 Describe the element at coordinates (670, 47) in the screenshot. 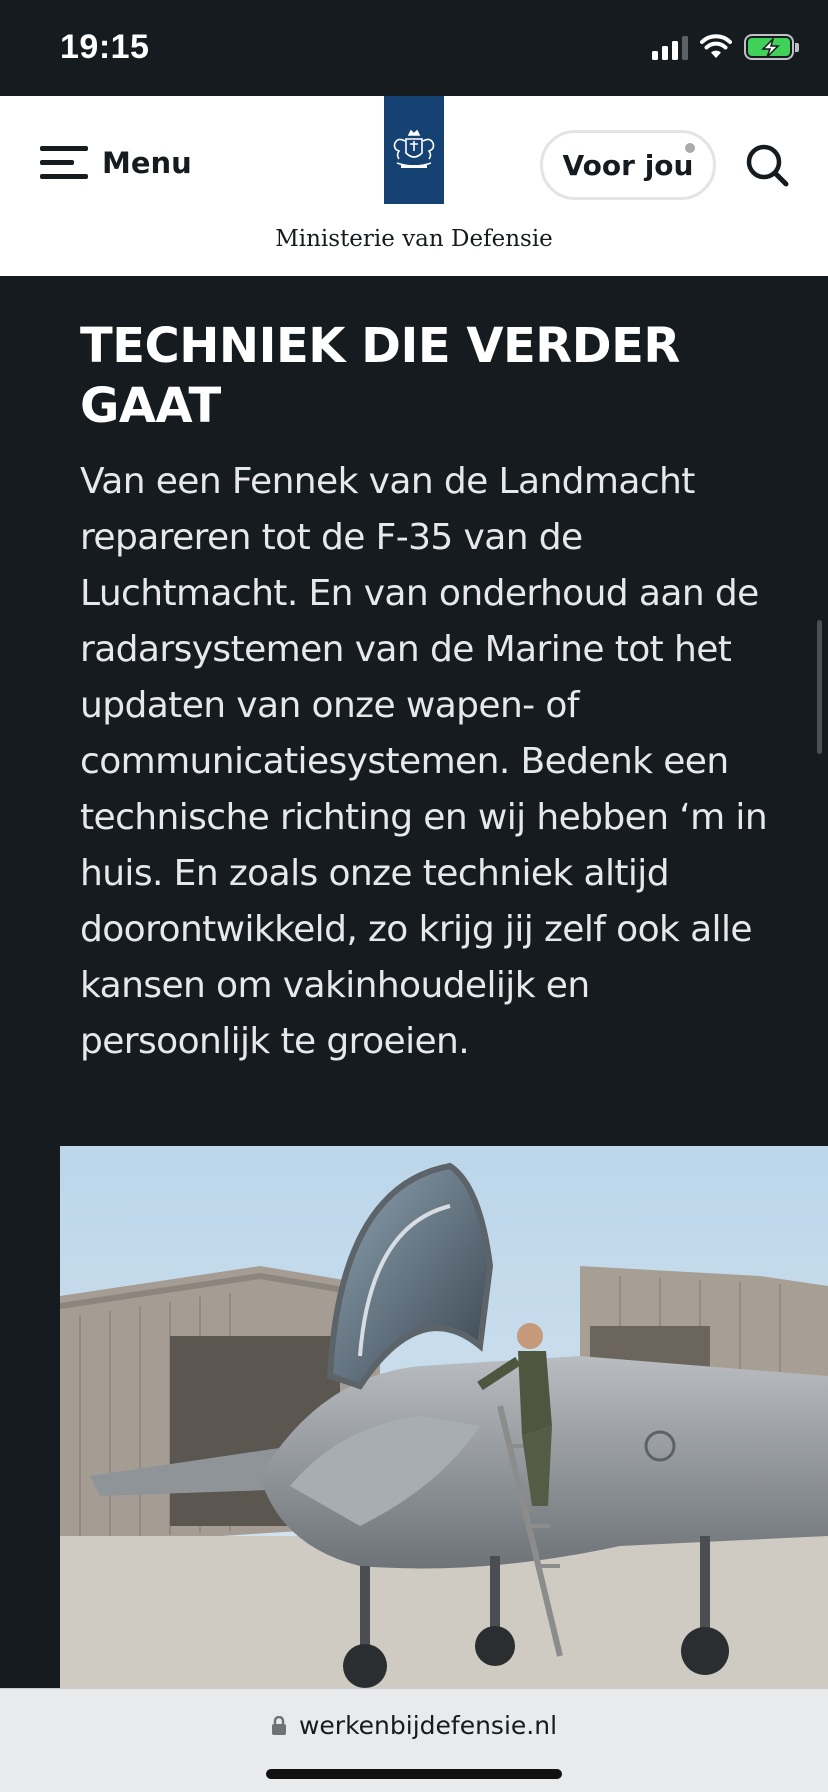

I see `signal-icon` at that location.